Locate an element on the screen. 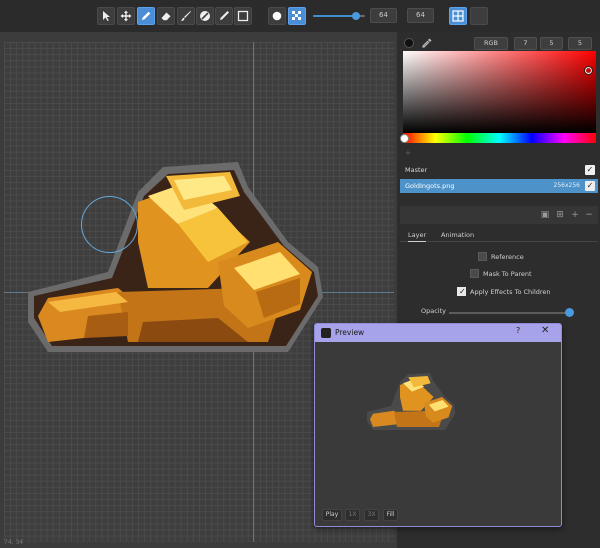 The image size is (600, 548). grid-icon is located at coordinates (458, 16).